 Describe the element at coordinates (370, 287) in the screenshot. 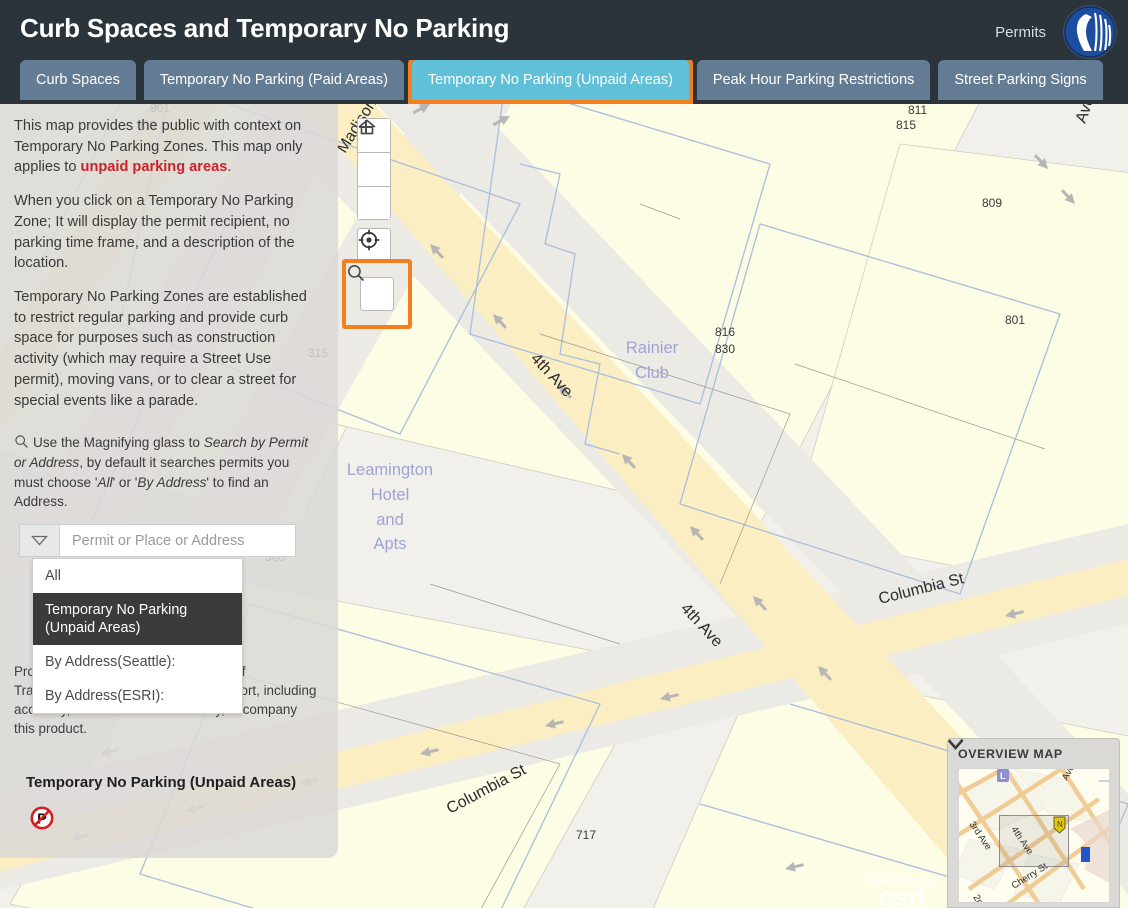

I see `map-search-button` at that location.